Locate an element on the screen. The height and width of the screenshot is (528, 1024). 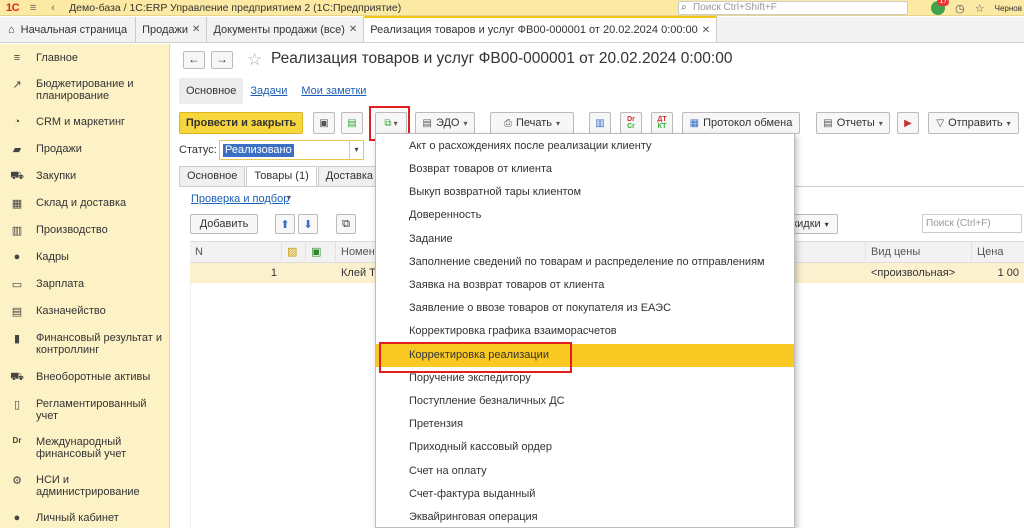
document-tabs: Основное Товары (1) Доставка is located at coordinates (280, 176).